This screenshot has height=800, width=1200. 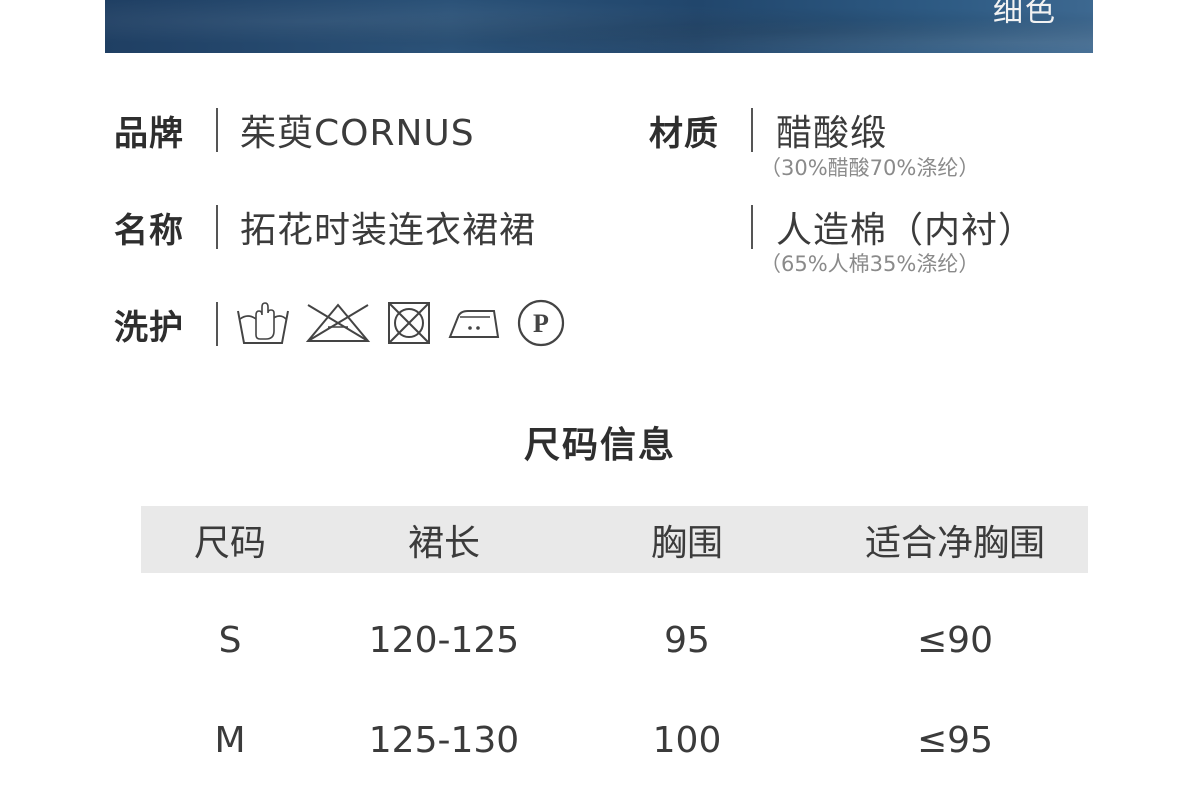 I want to click on table-row: S 120-125 95 ≤90, so click(x=614, y=640).